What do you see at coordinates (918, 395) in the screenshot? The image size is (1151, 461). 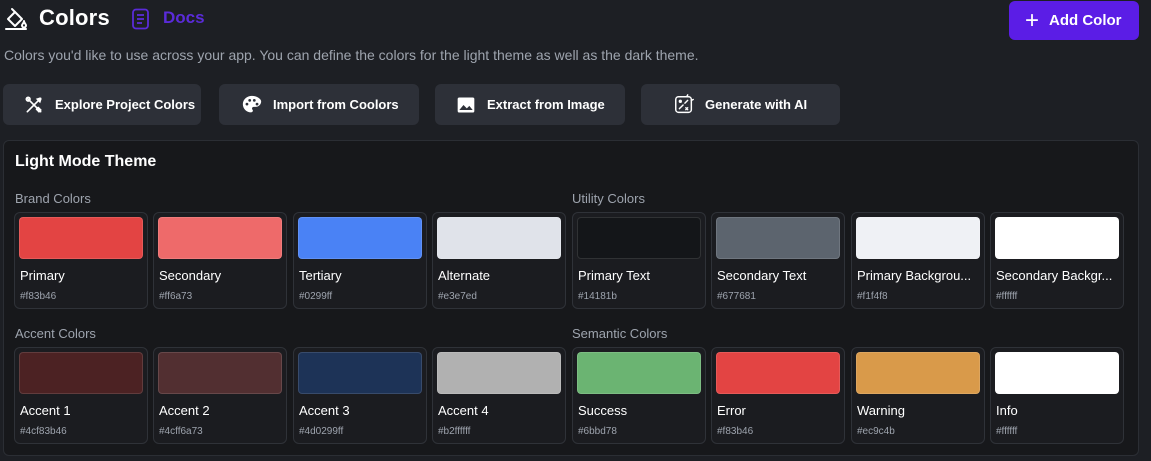 I see `color-card-semantic: Warning #ec9c4b` at bounding box center [918, 395].